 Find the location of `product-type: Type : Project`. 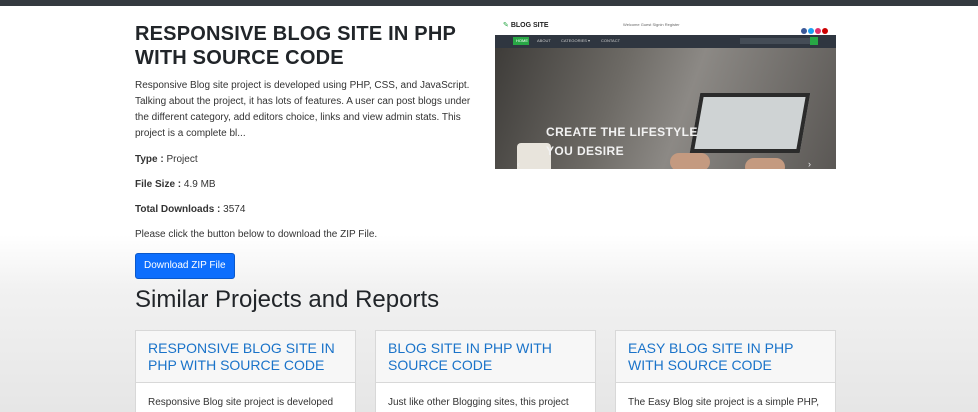

product-type: Type : Project is located at coordinates (307, 160).